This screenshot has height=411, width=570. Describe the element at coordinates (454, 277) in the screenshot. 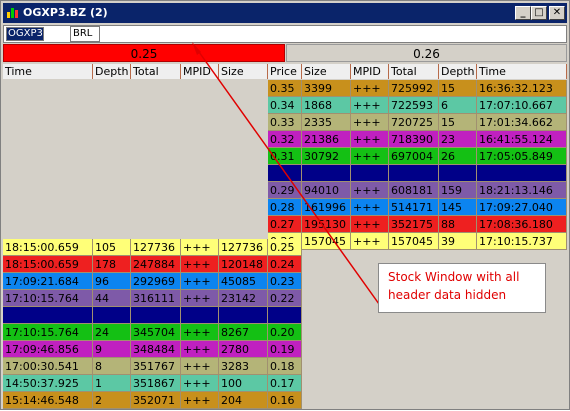

I see `annotation-line-1: Stock Window with all` at that location.